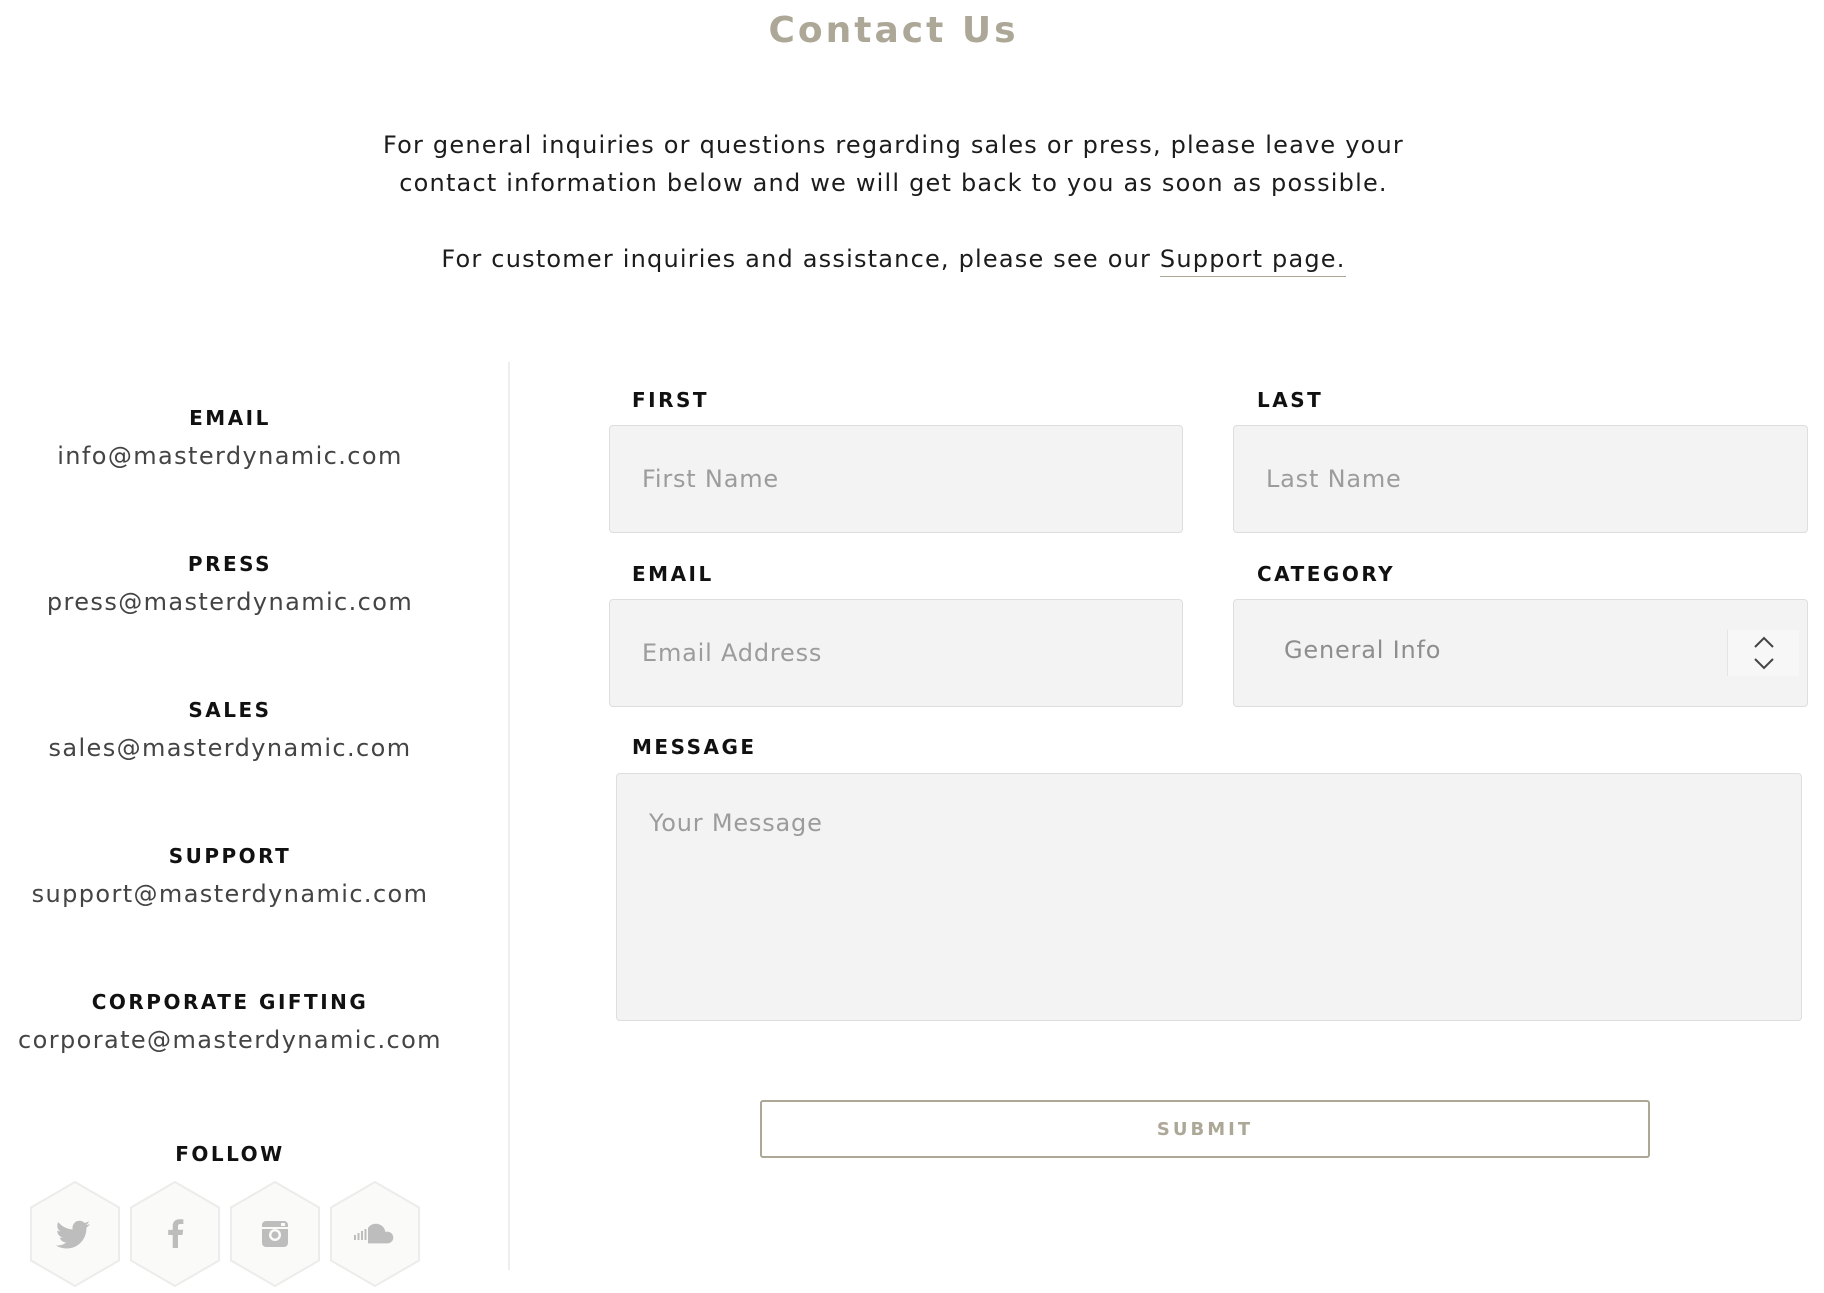 This screenshot has height=1293, width=1824. I want to click on page-title: Contact Us, so click(893, 30).